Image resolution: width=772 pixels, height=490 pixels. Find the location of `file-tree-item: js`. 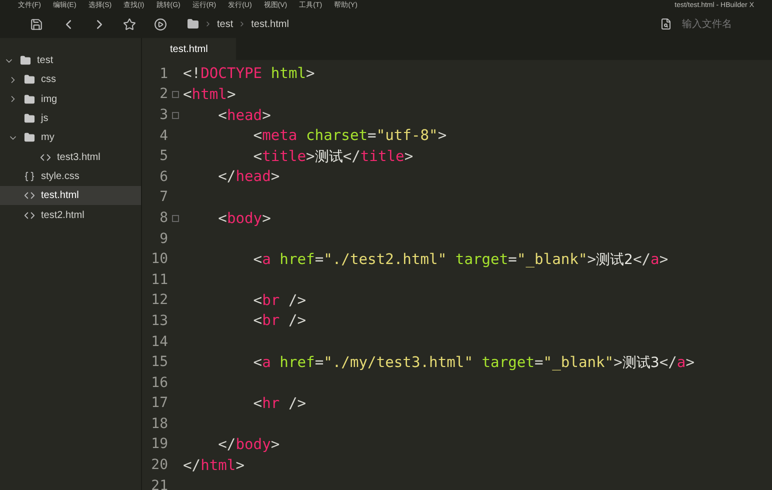

file-tree-item: js is located at coordinates (70, 118).